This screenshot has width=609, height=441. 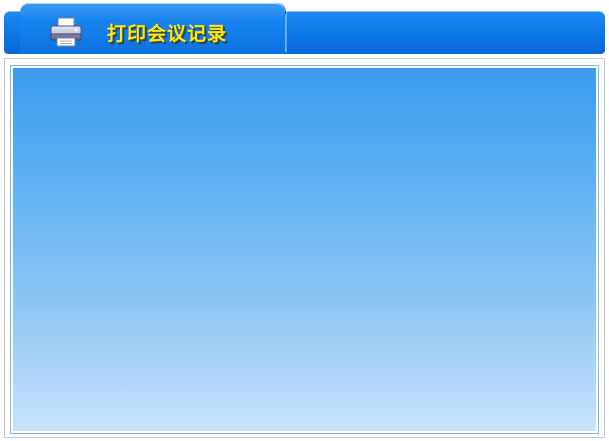 What do you see at coordinates (66, 32) in the screenshot?
I see `printer-icon` at bounding box center [66, 32].